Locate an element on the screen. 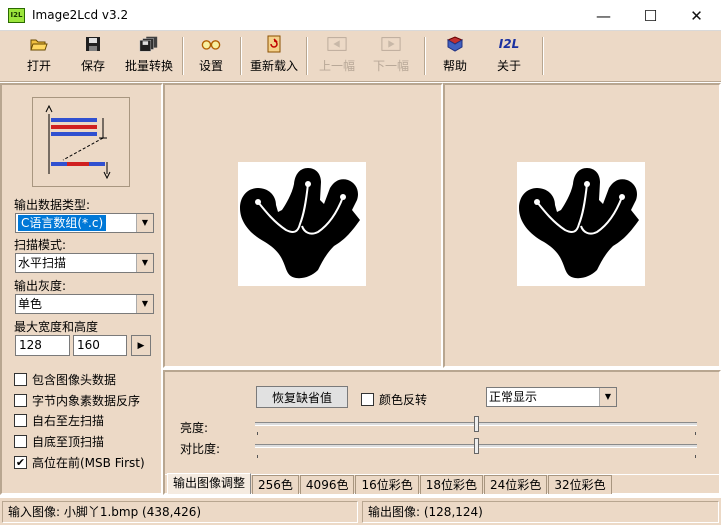  tab-16bit-color: 16位彩色 is located at coordinates (387, 484).